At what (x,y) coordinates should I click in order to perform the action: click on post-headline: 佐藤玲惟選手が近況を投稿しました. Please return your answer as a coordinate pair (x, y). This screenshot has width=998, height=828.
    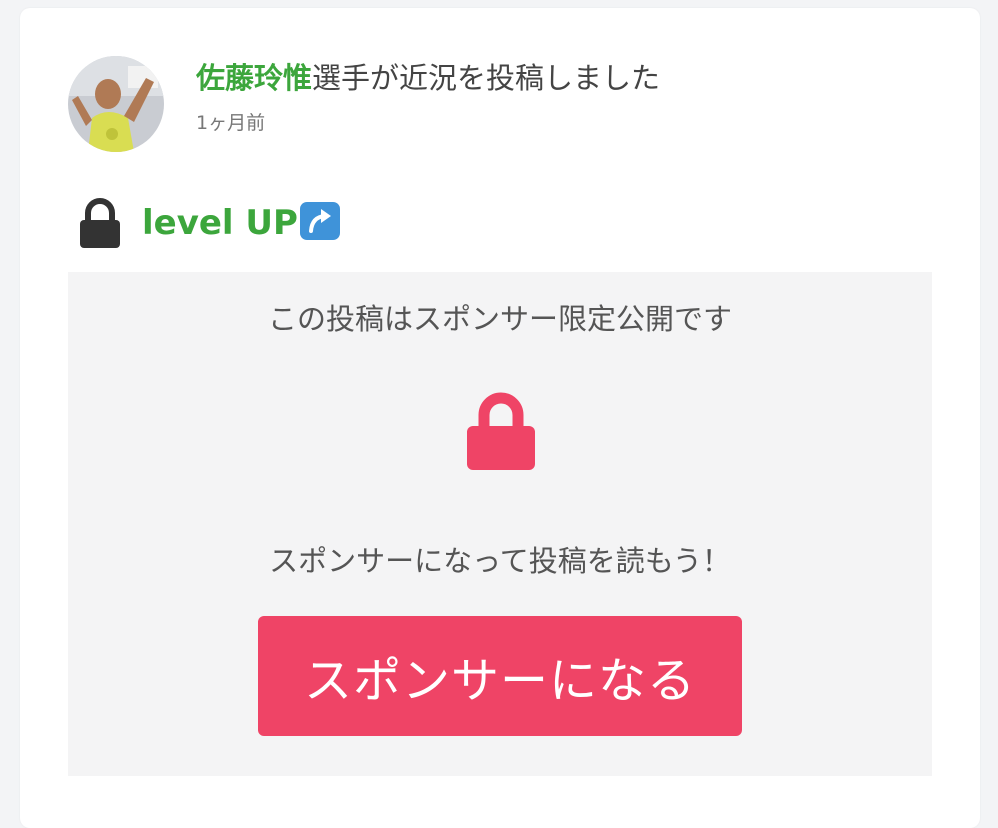
    Looking at the image, I should click on (428, 78).